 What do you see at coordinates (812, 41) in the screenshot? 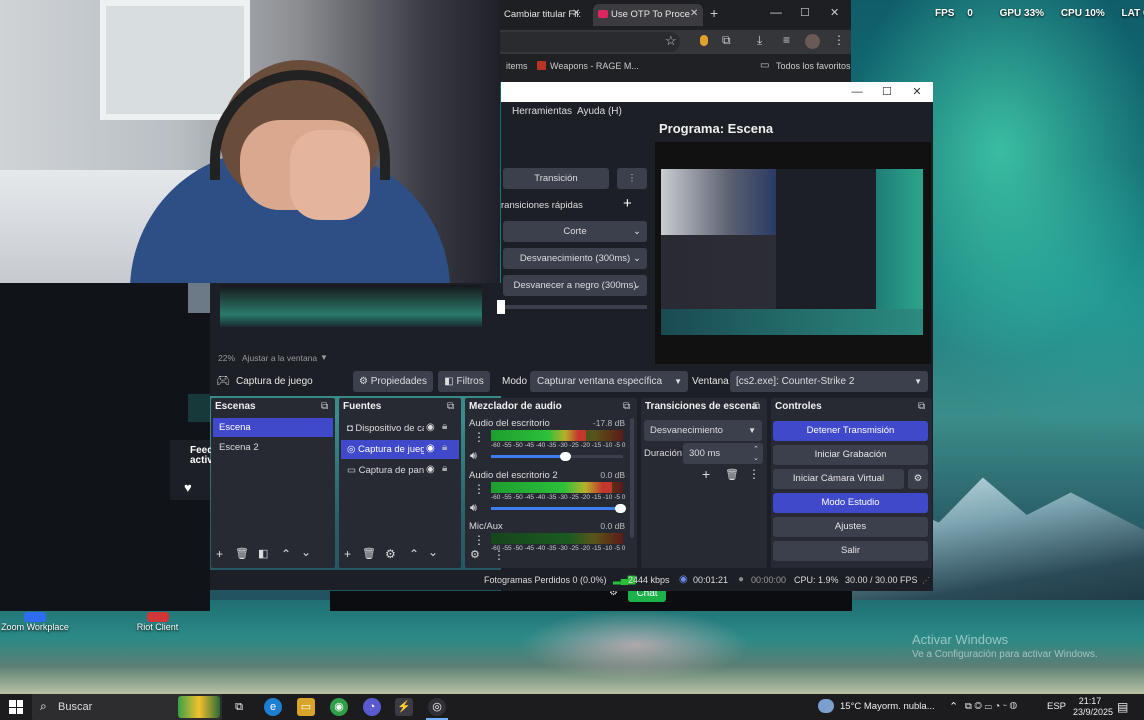
I see `profile-avatar` at bounding box center [812, 41].